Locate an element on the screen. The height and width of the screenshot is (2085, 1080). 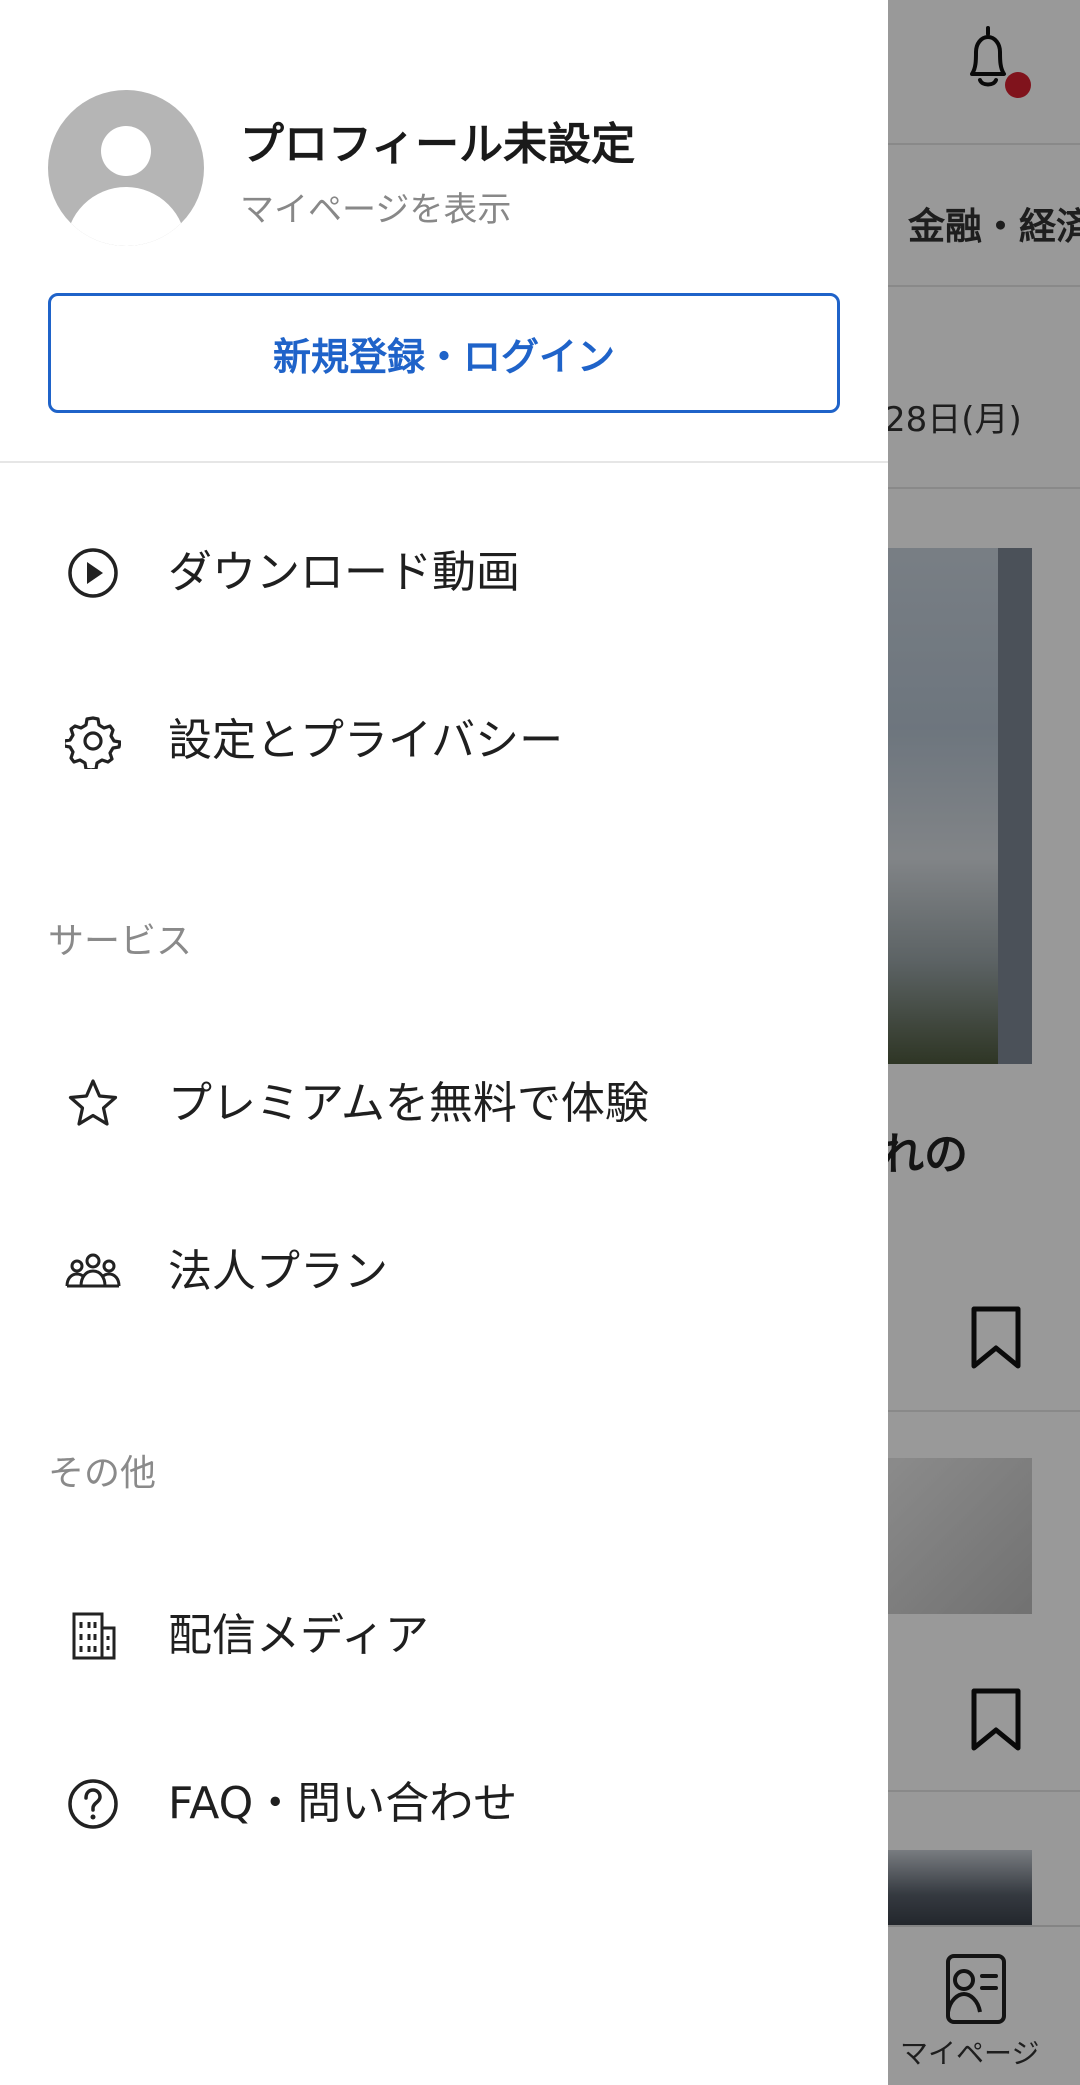
menu-item-premium: プレミアムを無料で体験 is located at coordinates (444, 1104).